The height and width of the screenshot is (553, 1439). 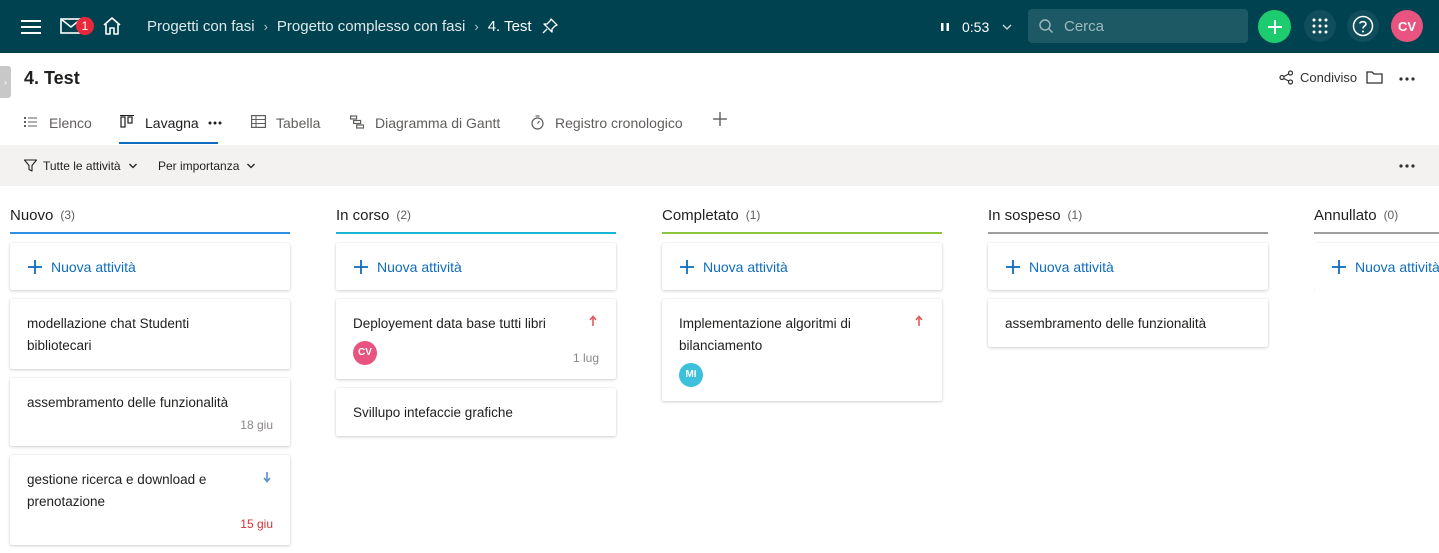 I want to click on breadcrumb-item: Progetti con fasi, so click(x=201, y=26).